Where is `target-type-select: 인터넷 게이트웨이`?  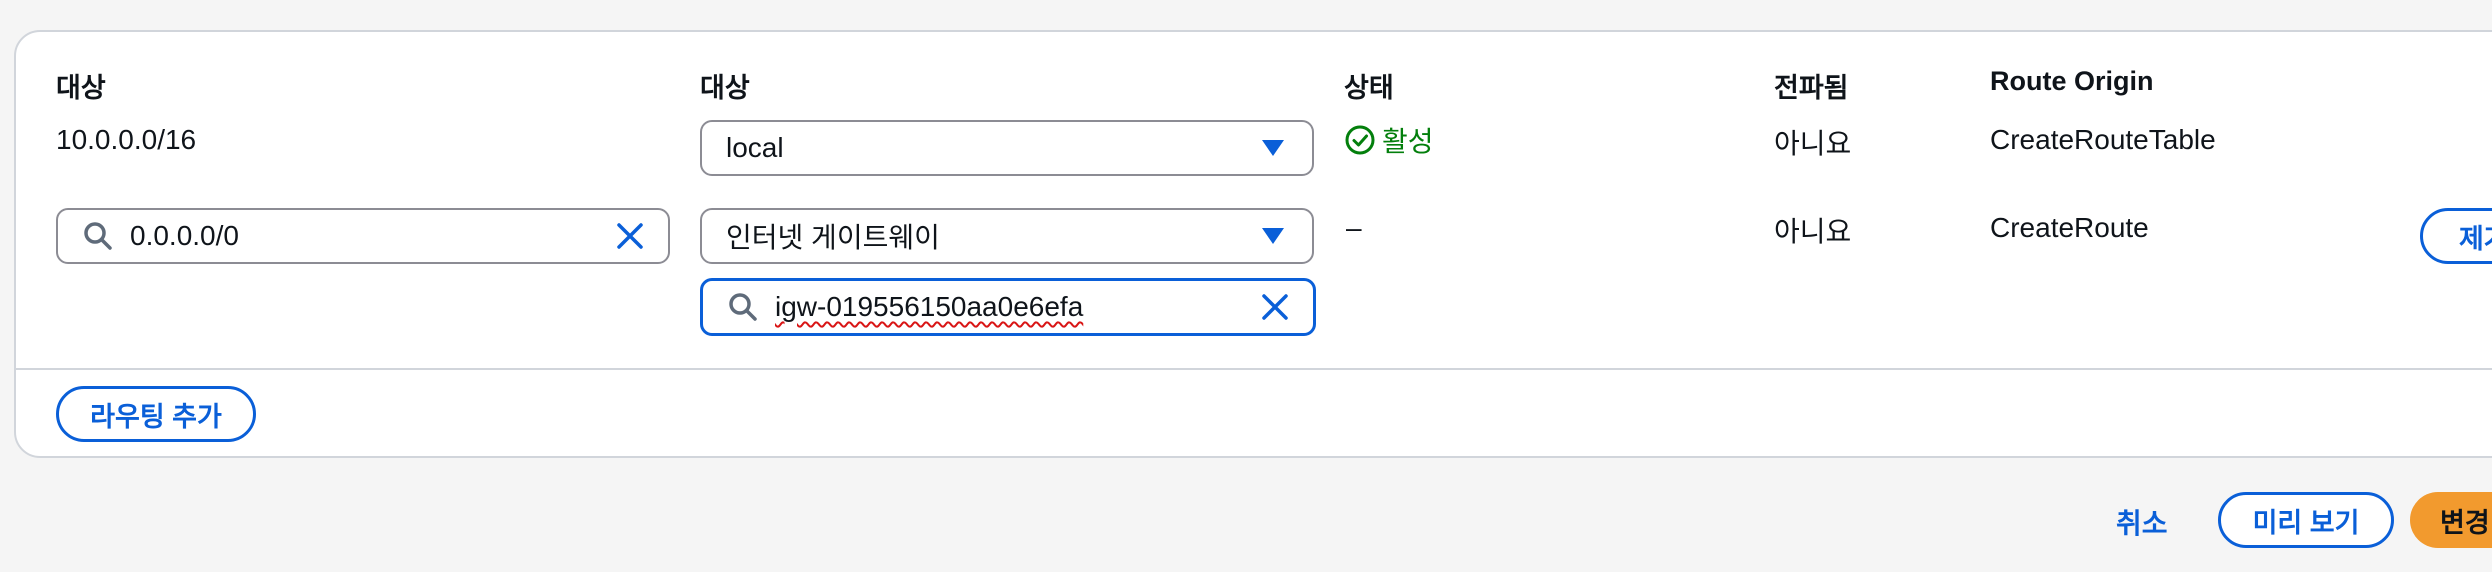 target-type-select: 인터넷 게이트웨이 is located at coordinates (1007, 236).